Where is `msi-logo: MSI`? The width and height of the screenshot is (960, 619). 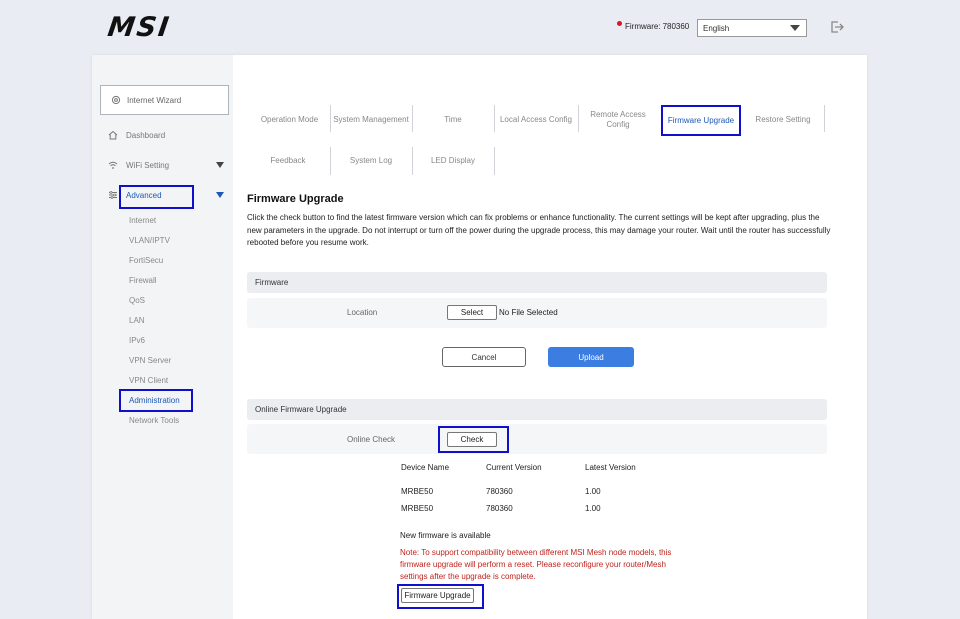
msi-logo: MSI is located at coordinates (139, 27).